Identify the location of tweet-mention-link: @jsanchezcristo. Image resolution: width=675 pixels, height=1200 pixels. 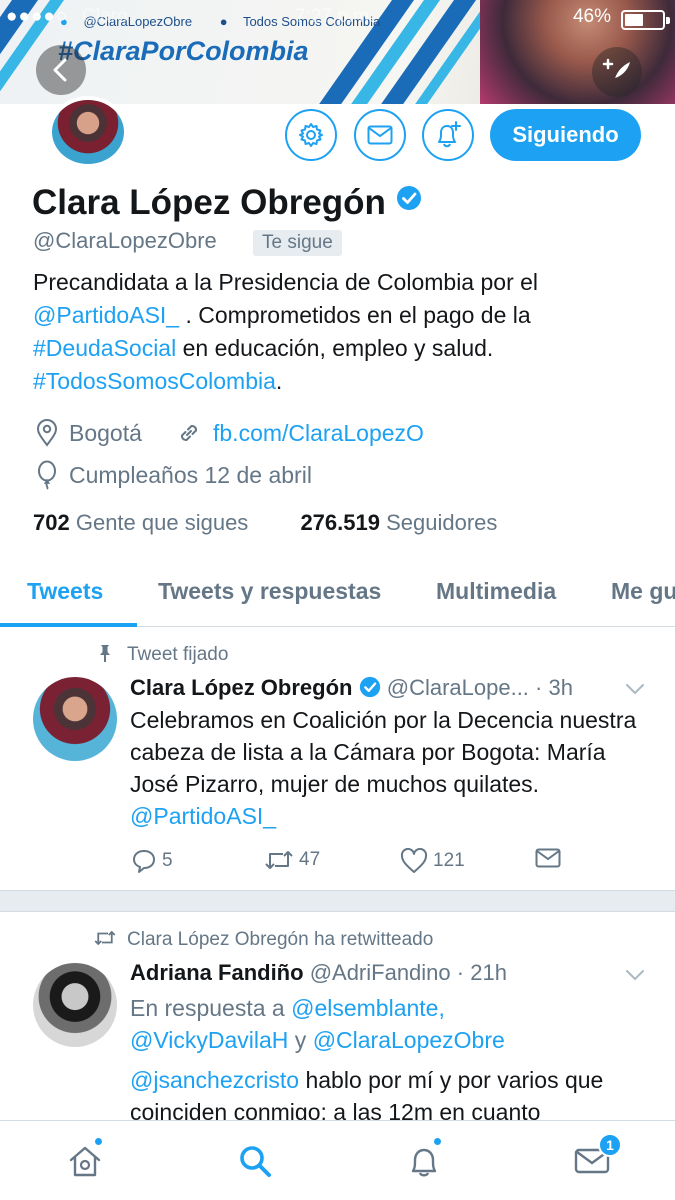
(214, 1080).